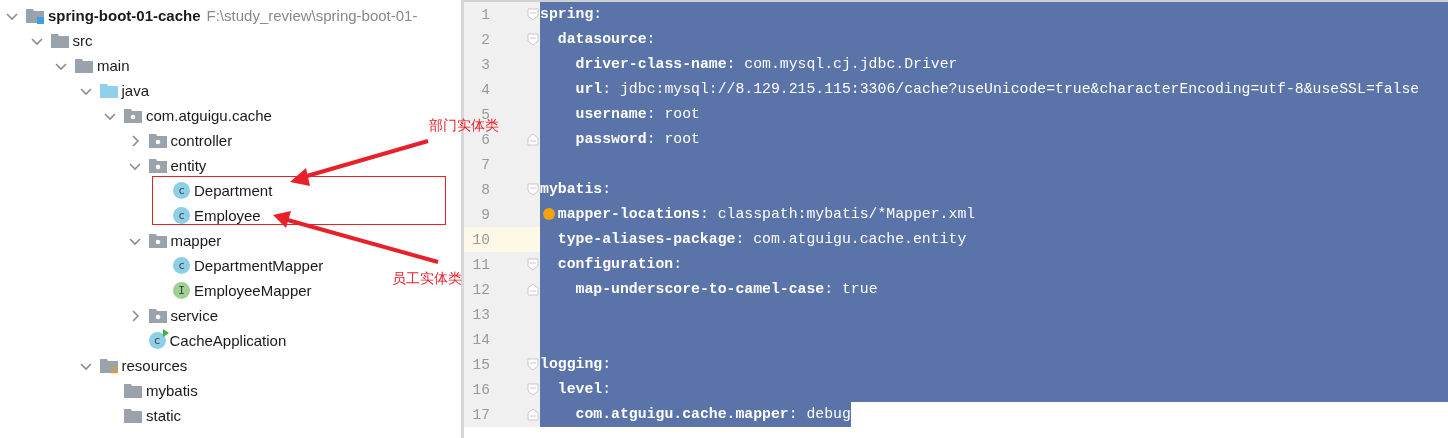 Image resolution: width=1448 pixels, height=438 pixels. I want to click on tree-item: Department, so click(233, 190).